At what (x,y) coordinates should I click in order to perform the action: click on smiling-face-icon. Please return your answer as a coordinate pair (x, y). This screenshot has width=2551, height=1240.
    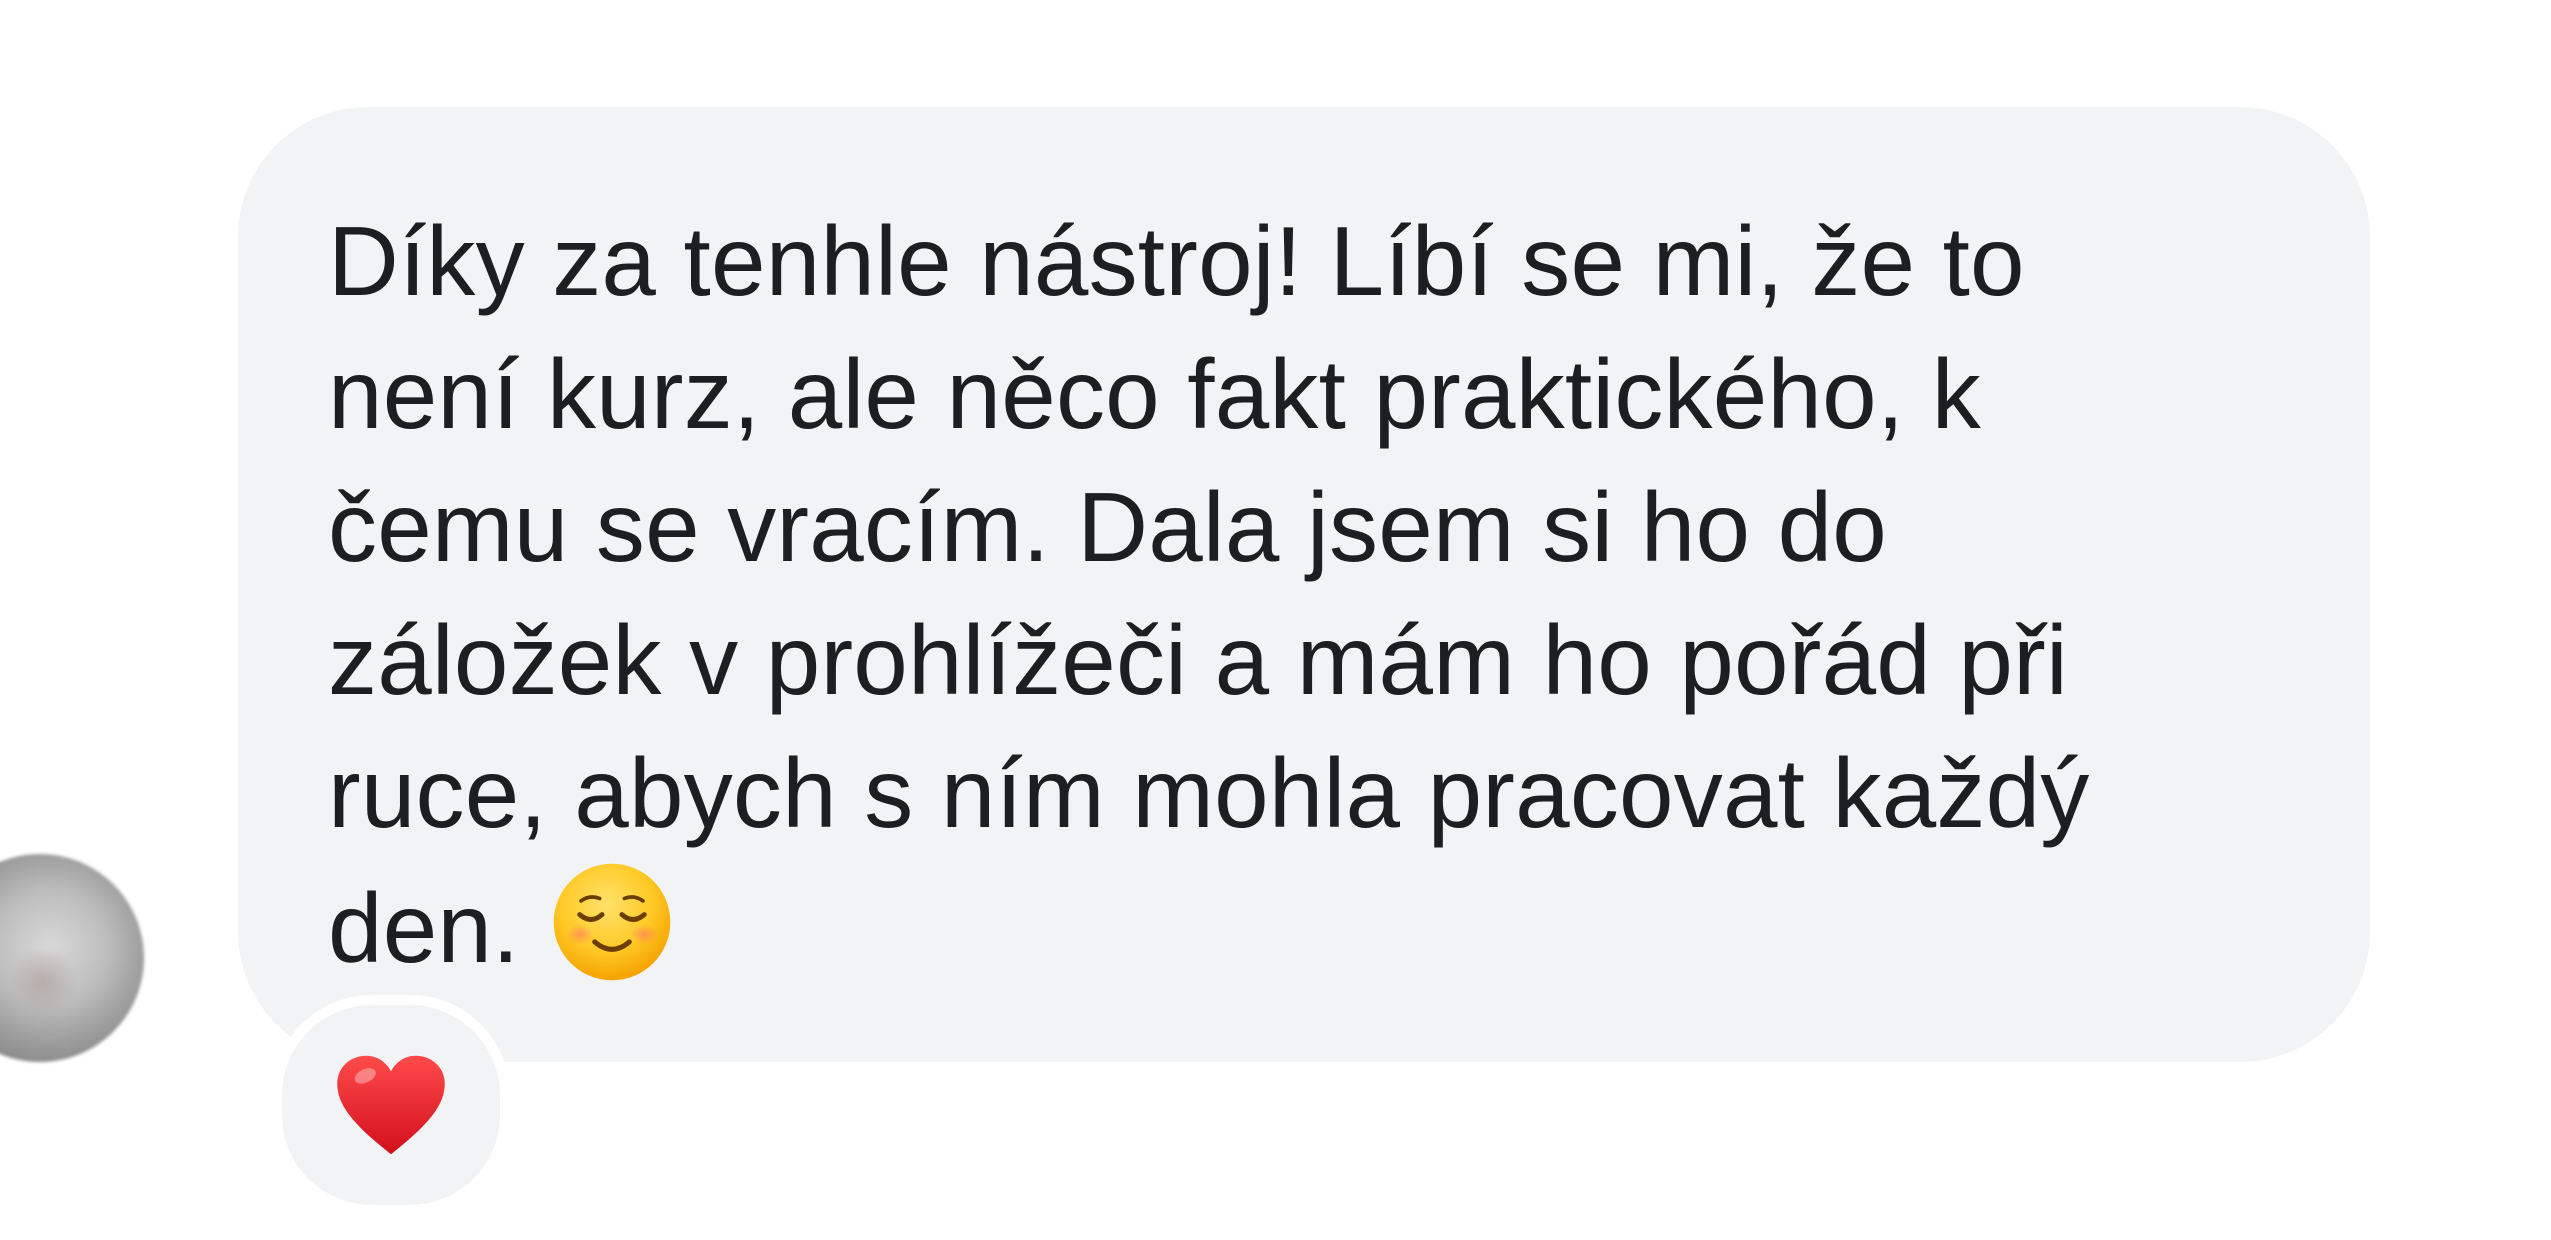
    Looking at the image, I should click on (611, 922).